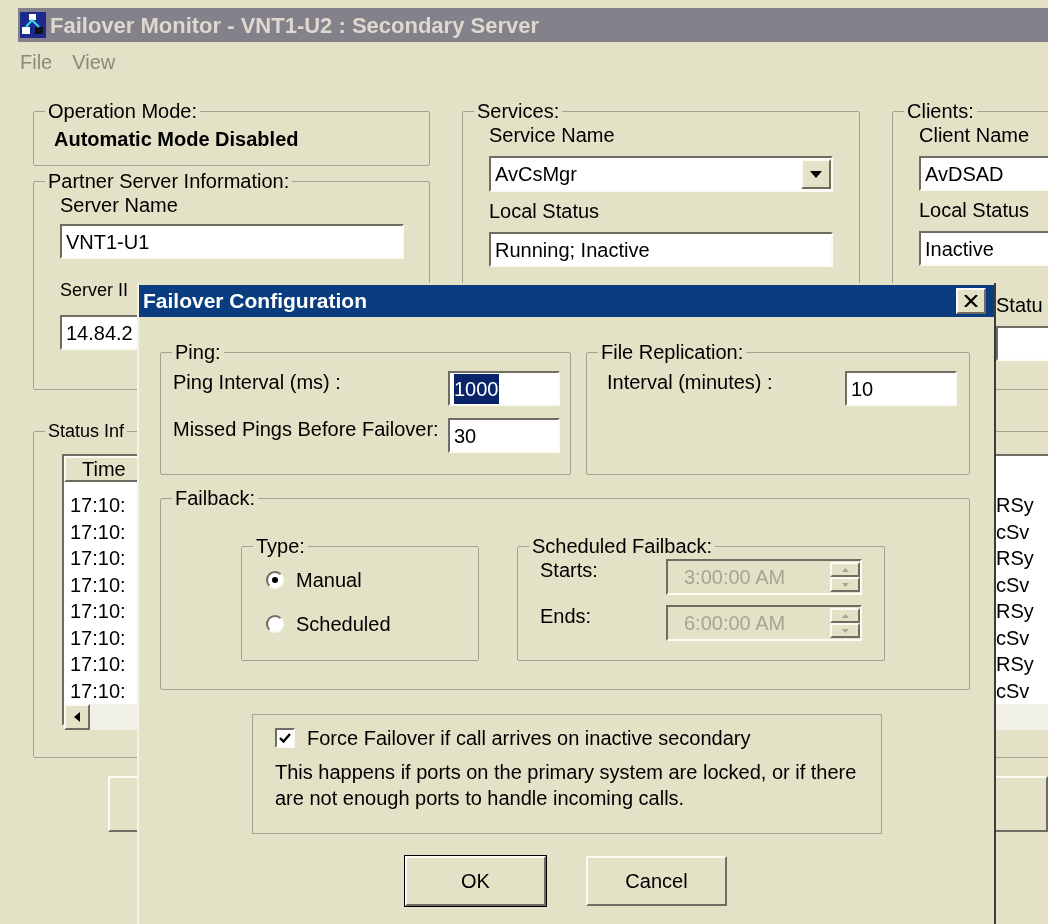 The width and height of the screenshot is (1048, 924). I want to click on label: Ends:, so click(566, 616).